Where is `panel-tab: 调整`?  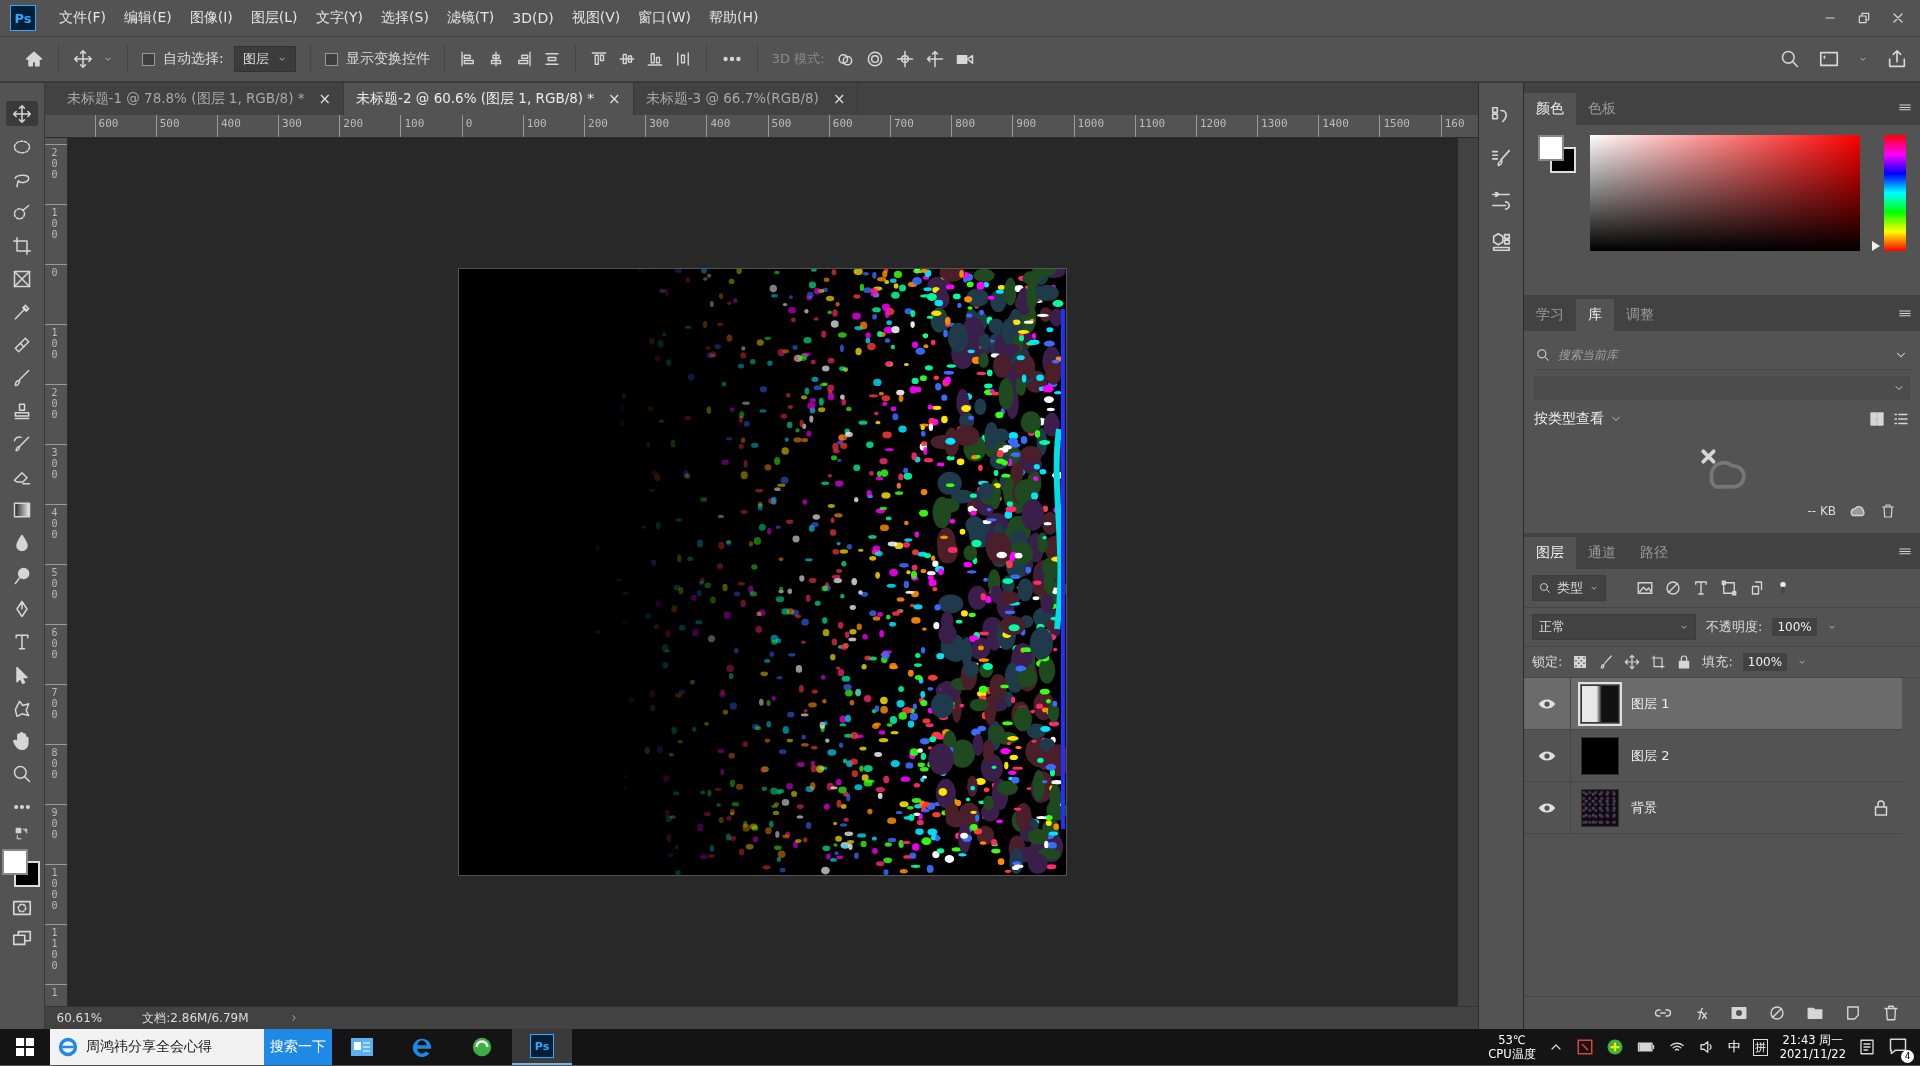 panel-tab: 调整 is located at coordinates (1640, 315).